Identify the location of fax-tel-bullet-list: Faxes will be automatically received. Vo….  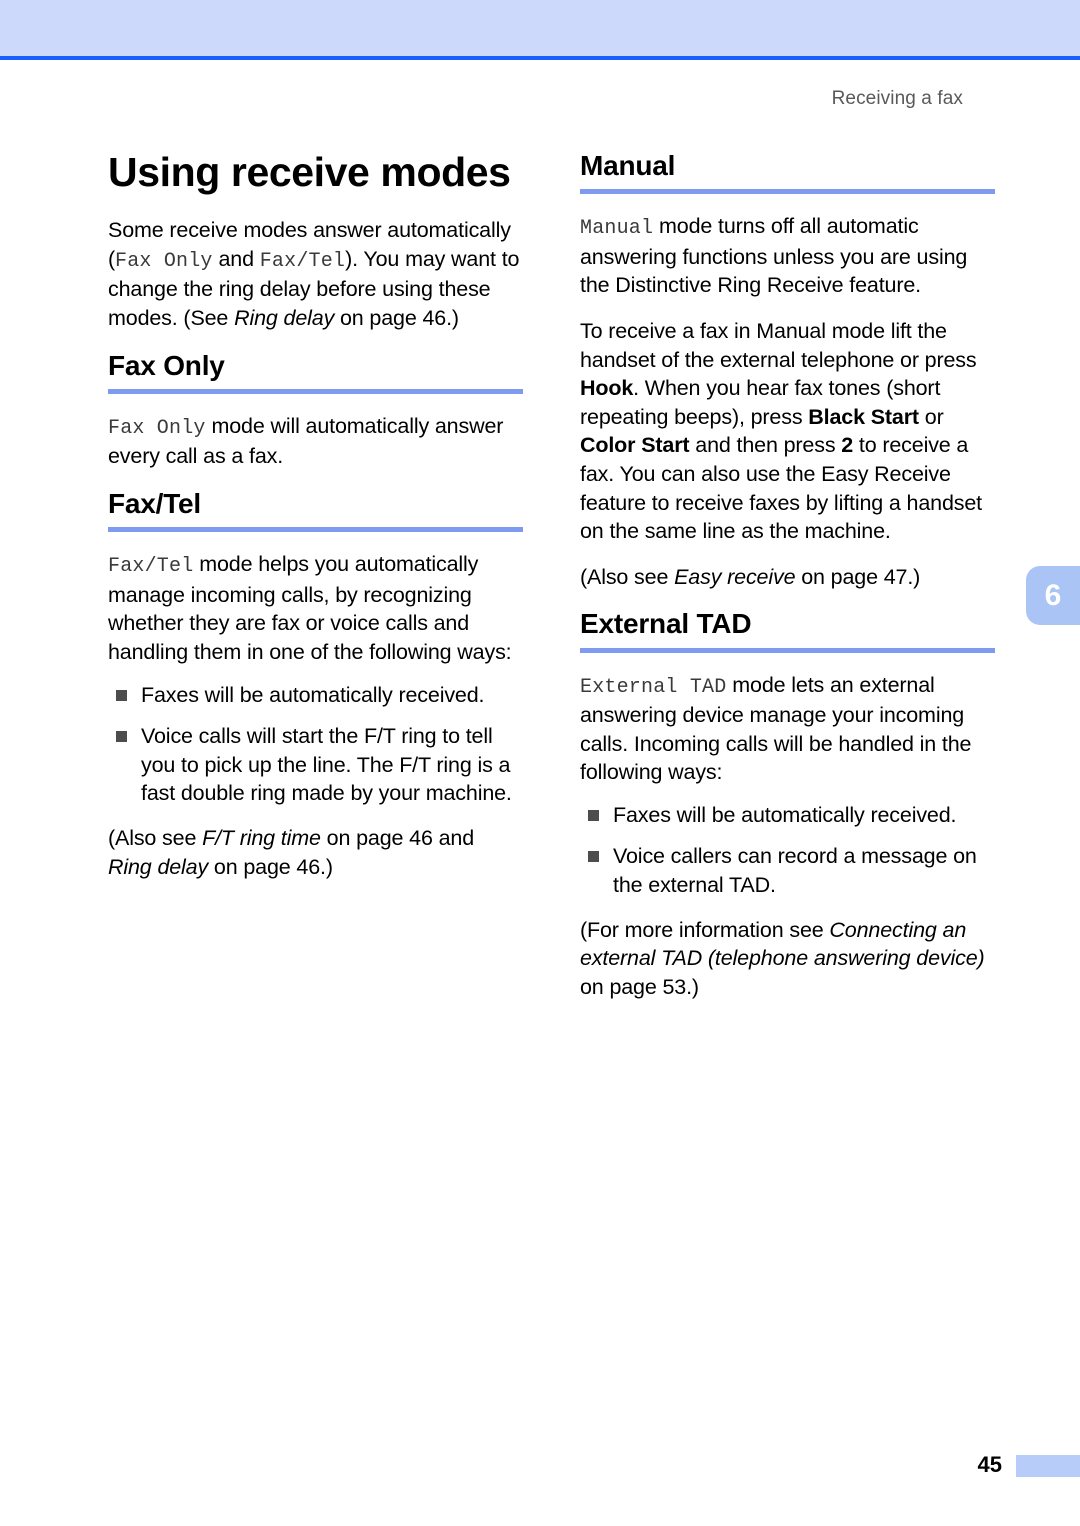
(315, 744).